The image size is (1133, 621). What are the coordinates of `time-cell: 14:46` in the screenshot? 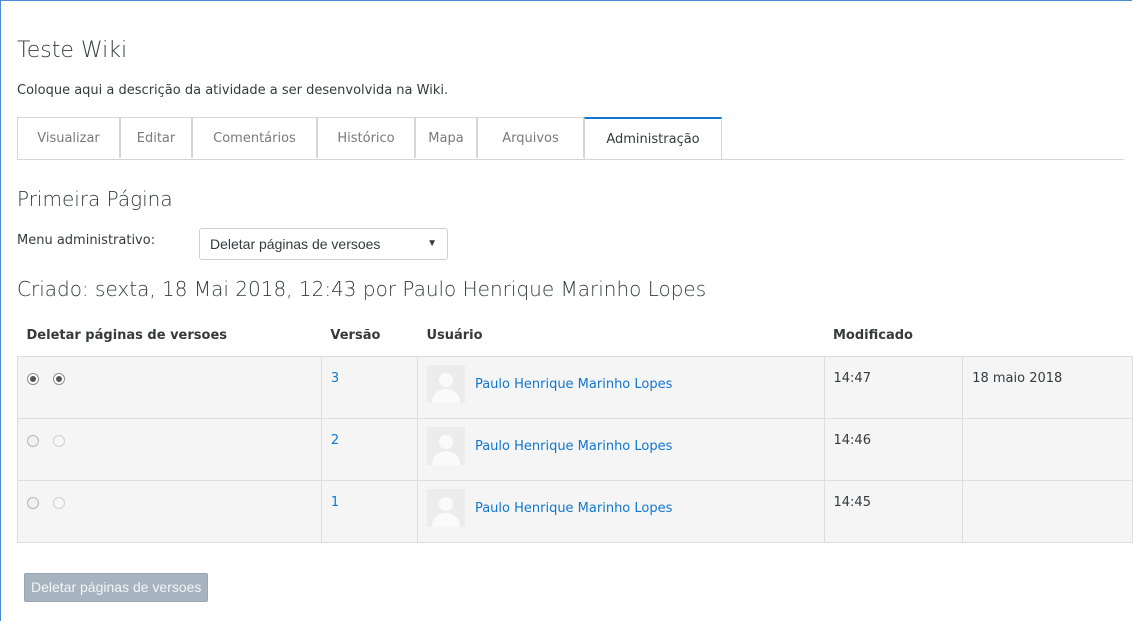 It's located at (893, 449).